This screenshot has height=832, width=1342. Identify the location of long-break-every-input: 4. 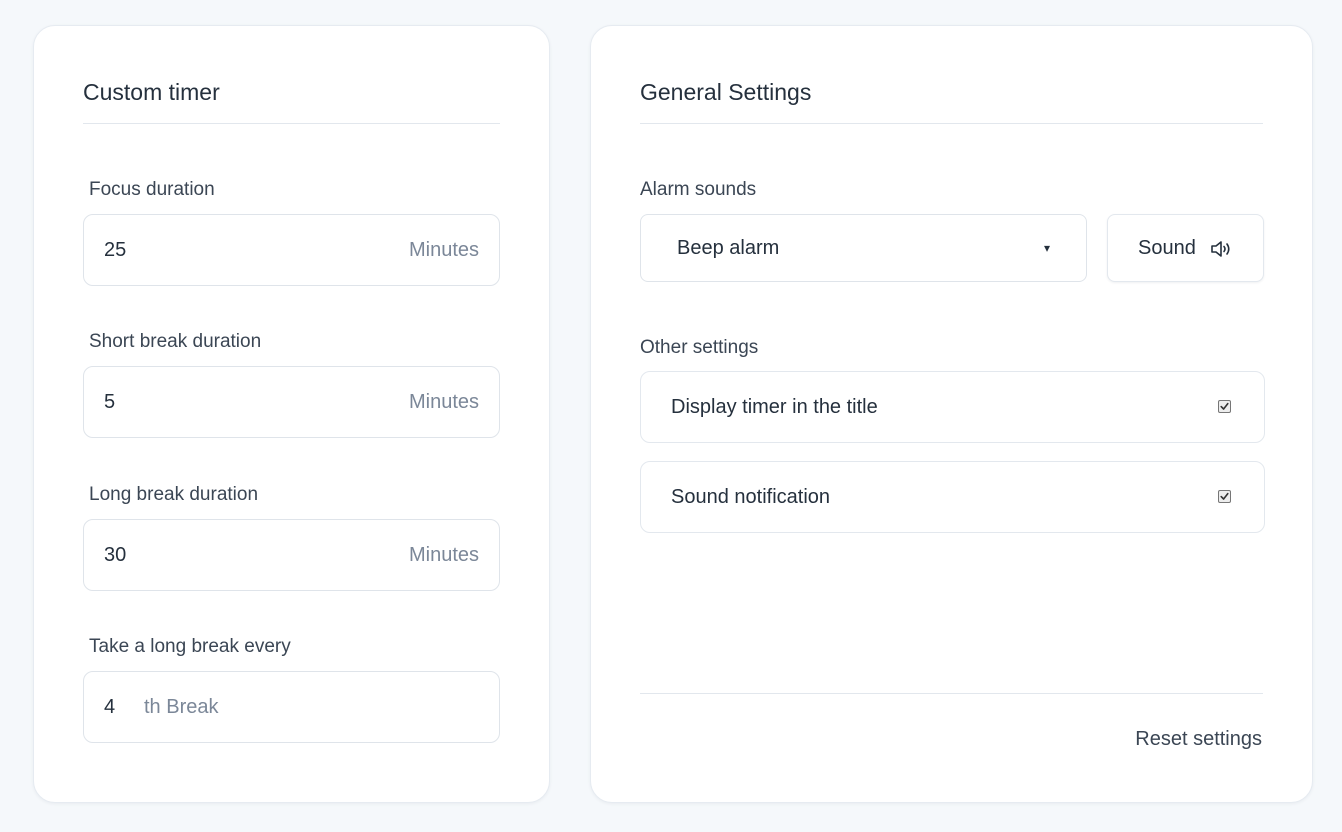
(109, 707).